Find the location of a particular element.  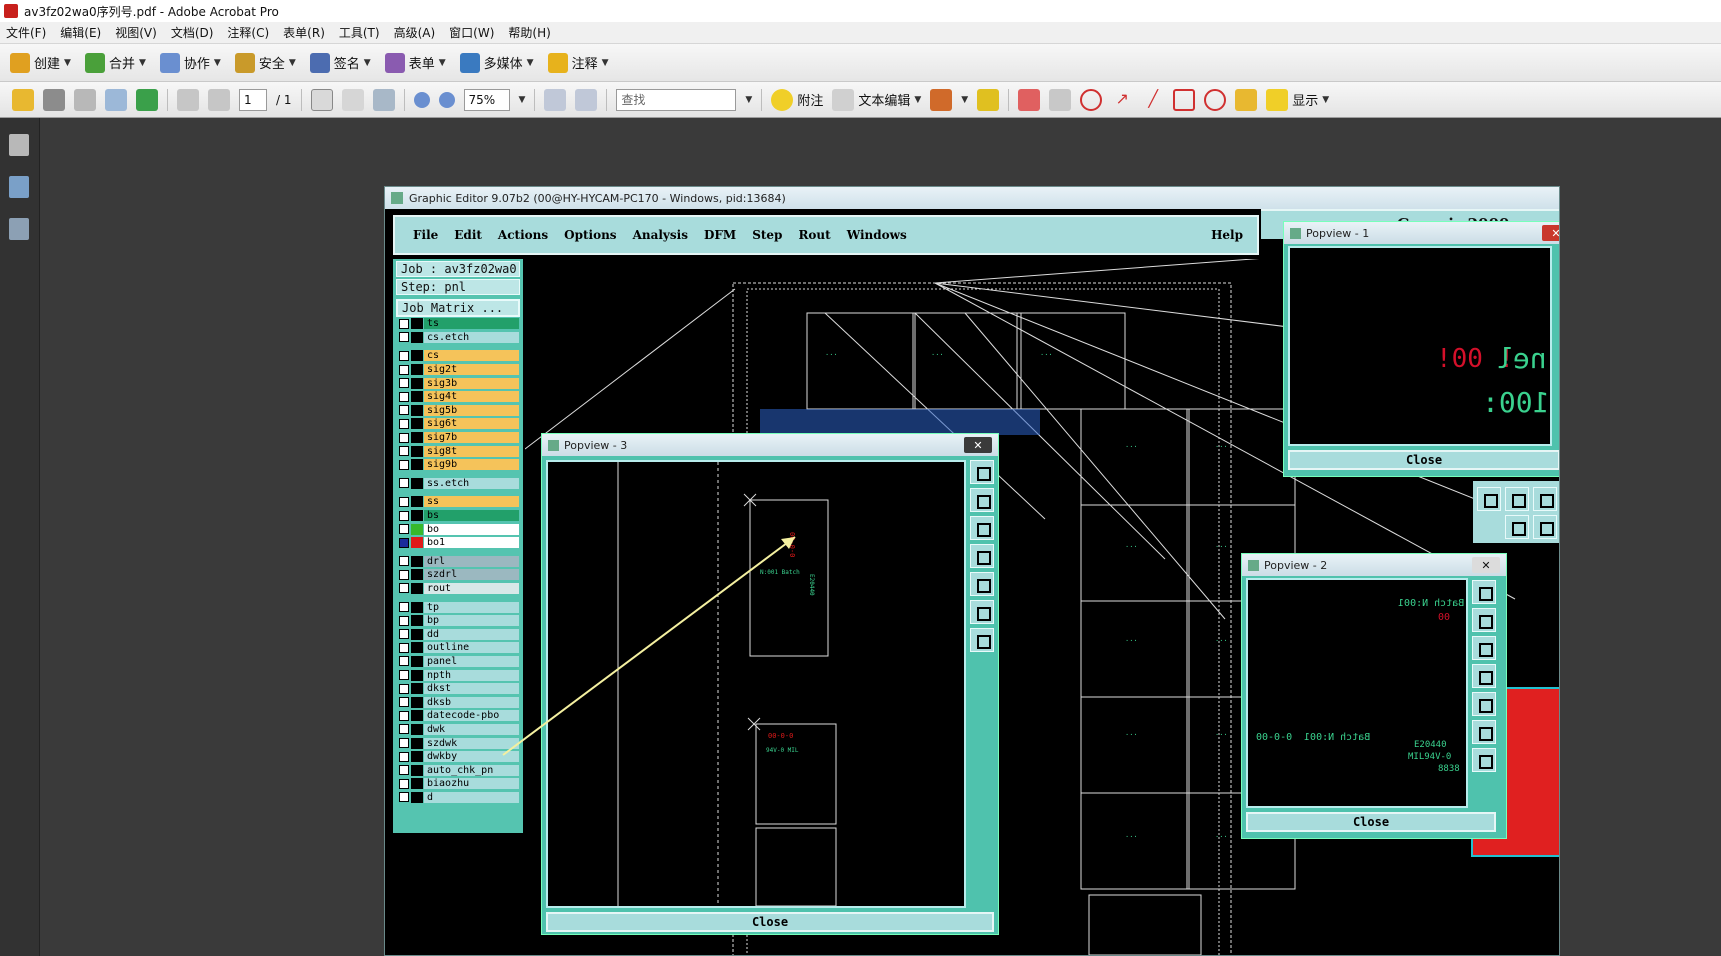

fit-width-icon is located at coordinates (555, 99).